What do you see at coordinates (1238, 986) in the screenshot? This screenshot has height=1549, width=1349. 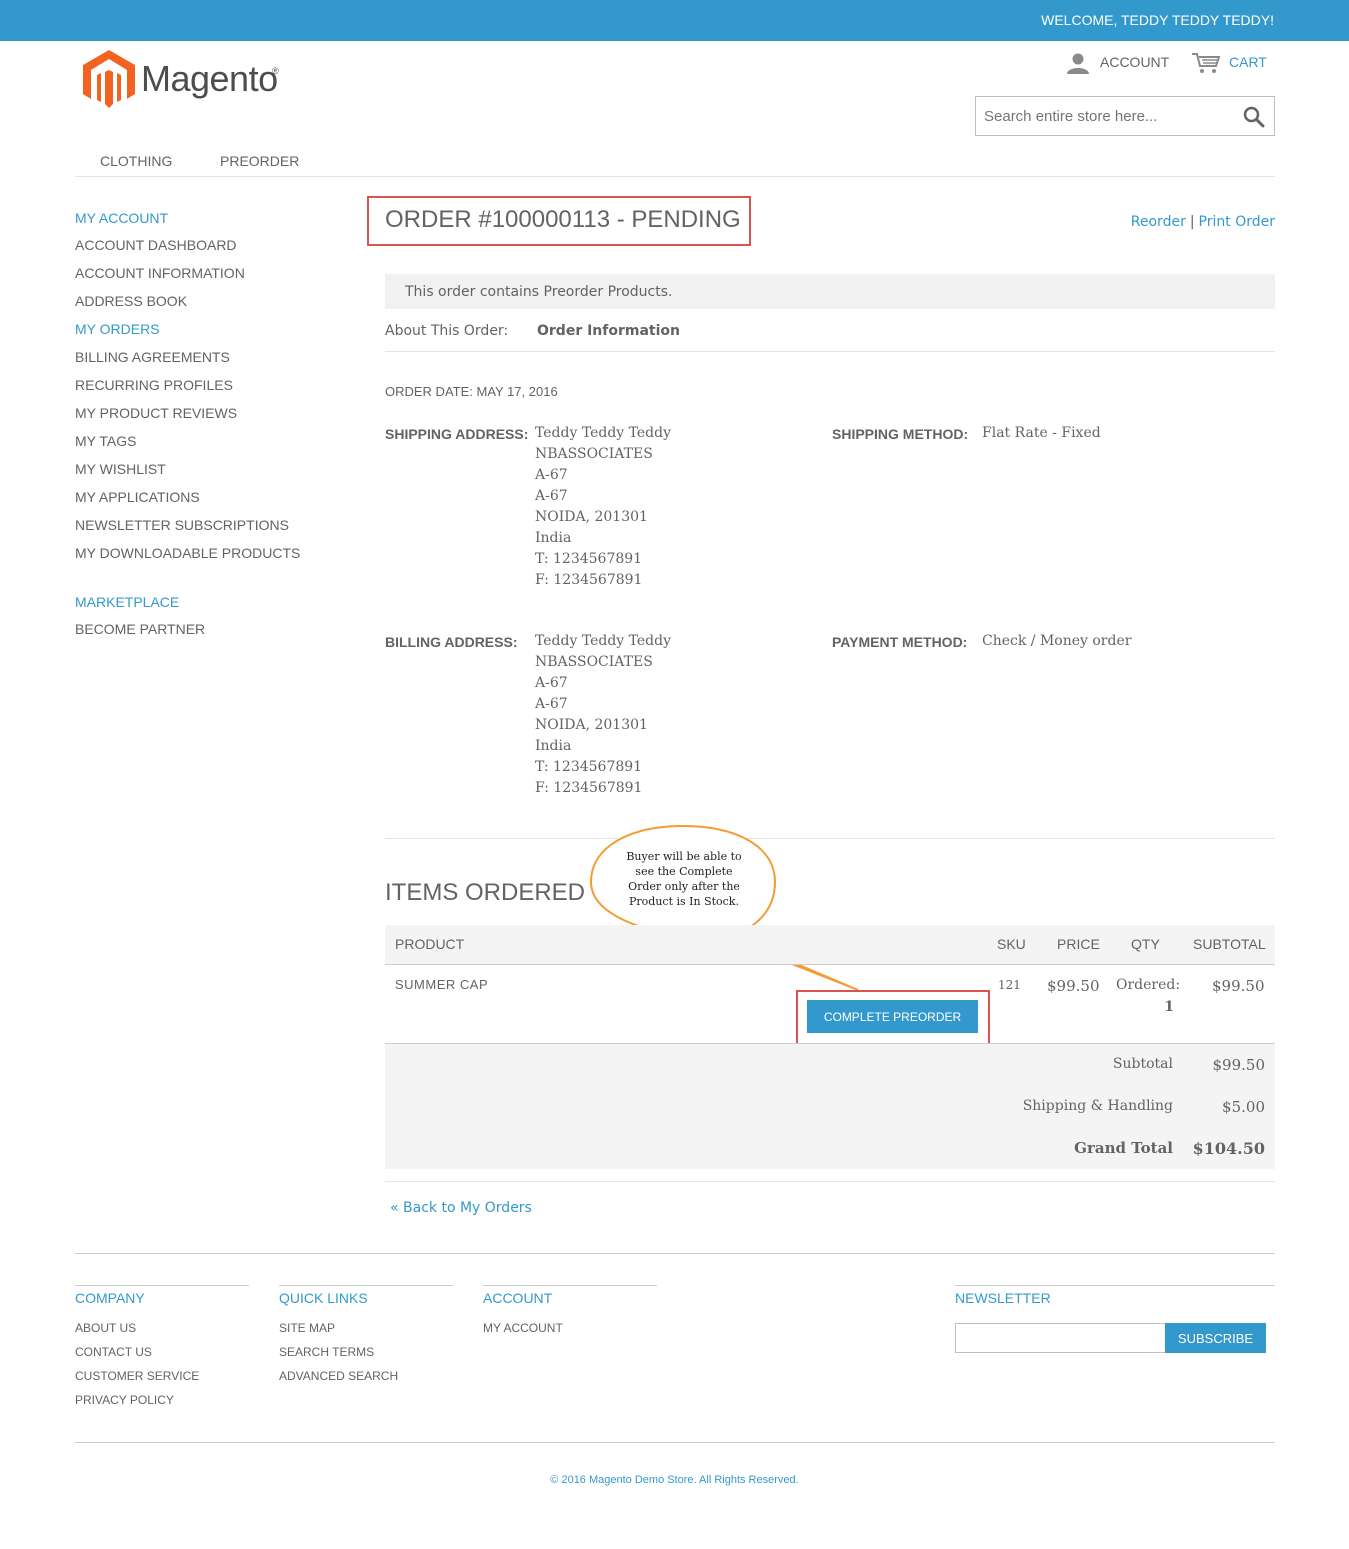 I see `product-subtotal: $99.50` at bounding box center [1238, 986].